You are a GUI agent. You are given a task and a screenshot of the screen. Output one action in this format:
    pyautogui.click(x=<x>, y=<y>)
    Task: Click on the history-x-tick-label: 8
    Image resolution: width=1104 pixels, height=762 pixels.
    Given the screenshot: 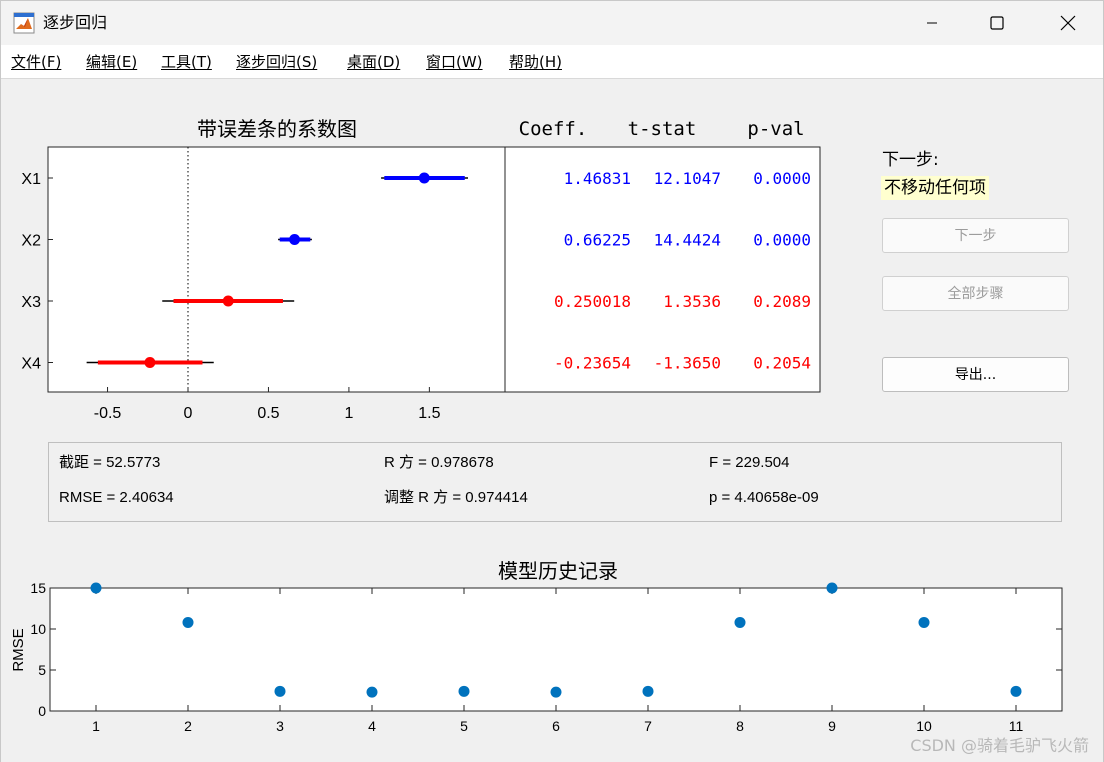 What is the action you would take?
    pyautogui.click(x=740, y=726)
    